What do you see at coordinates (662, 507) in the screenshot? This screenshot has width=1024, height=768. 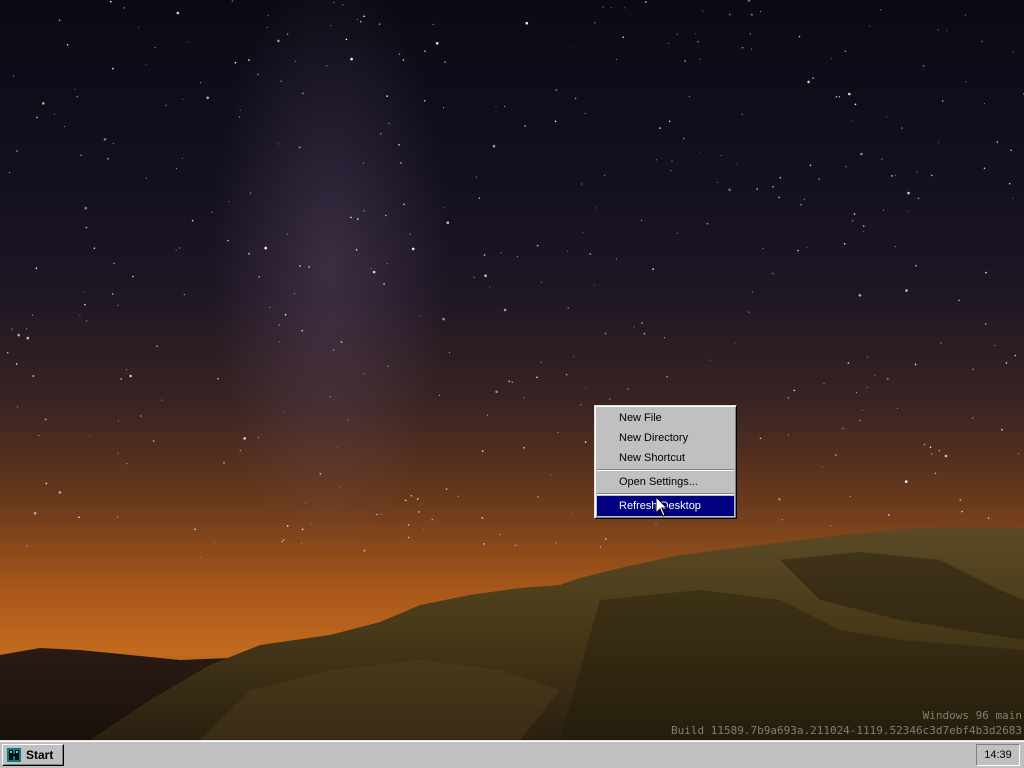 I see `mouse-cursor-icon` at bounding box center [662, 507].